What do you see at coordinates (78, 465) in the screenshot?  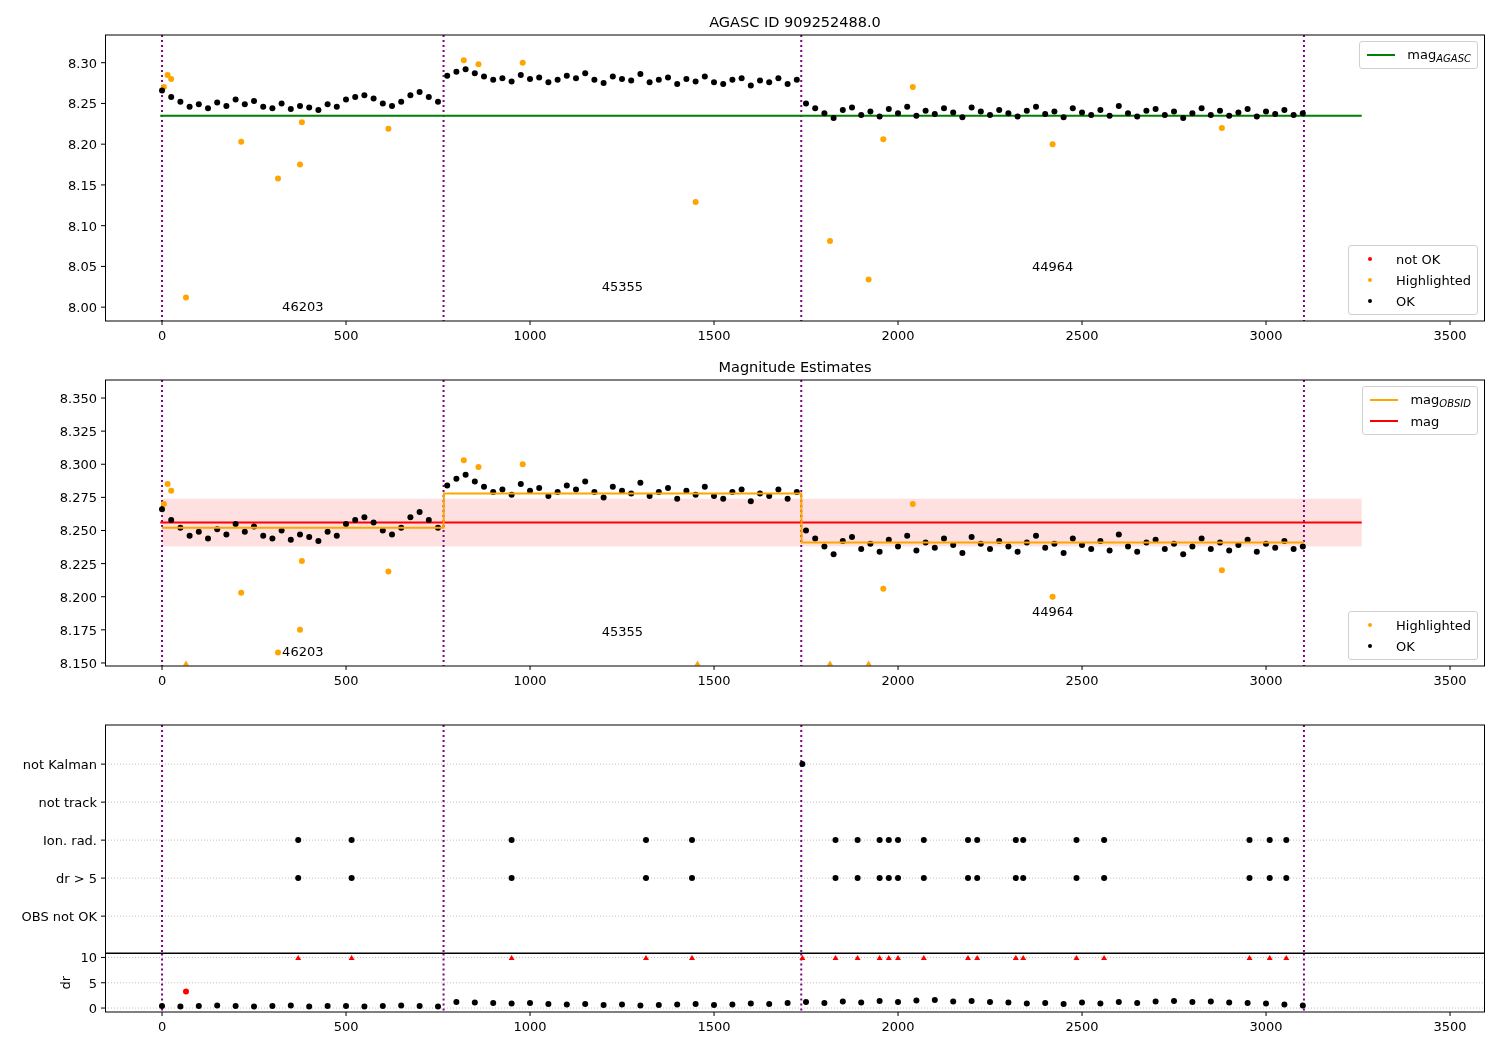 I see `y-tick-label: 8.300` at bounding box center [78, 465].